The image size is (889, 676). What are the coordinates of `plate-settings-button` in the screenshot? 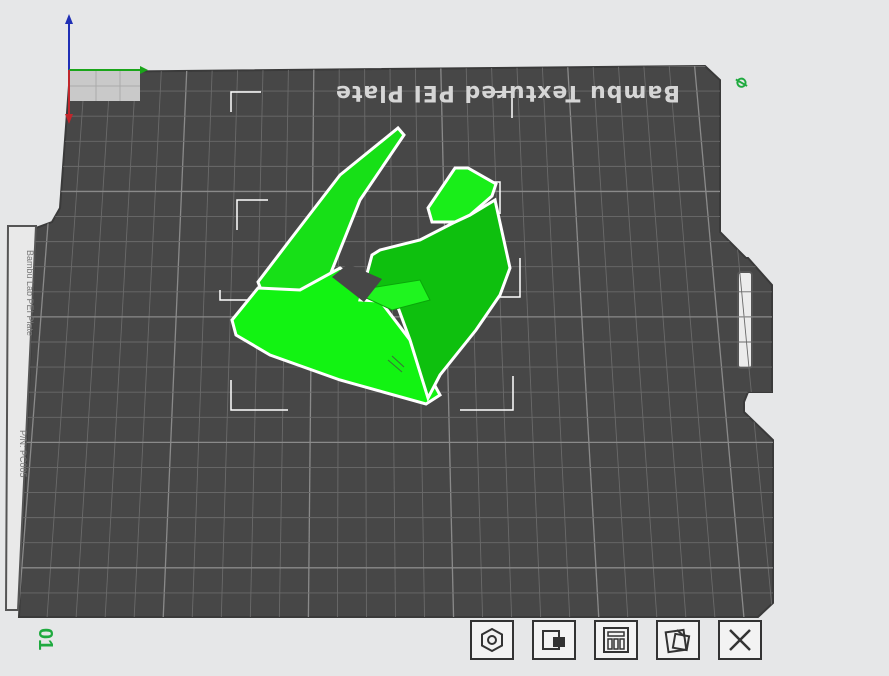 It's located at (678, 640).